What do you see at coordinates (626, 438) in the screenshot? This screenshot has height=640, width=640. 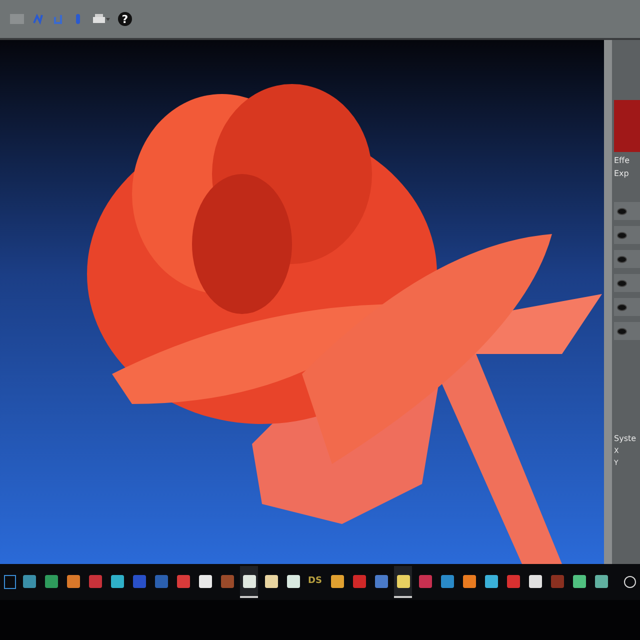 I see `panel-label: Syste` at bounding box center [626, 438].